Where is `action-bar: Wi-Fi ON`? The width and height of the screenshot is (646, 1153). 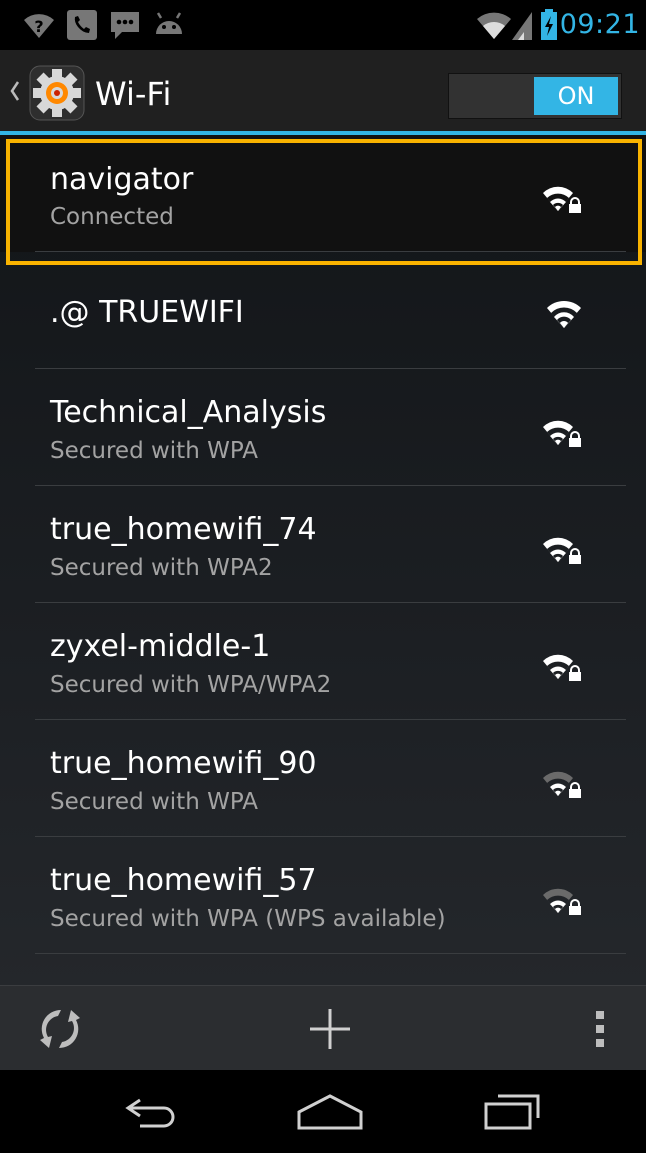 action-bar: Wi-Fi ON is located at coordinates (323, 92).